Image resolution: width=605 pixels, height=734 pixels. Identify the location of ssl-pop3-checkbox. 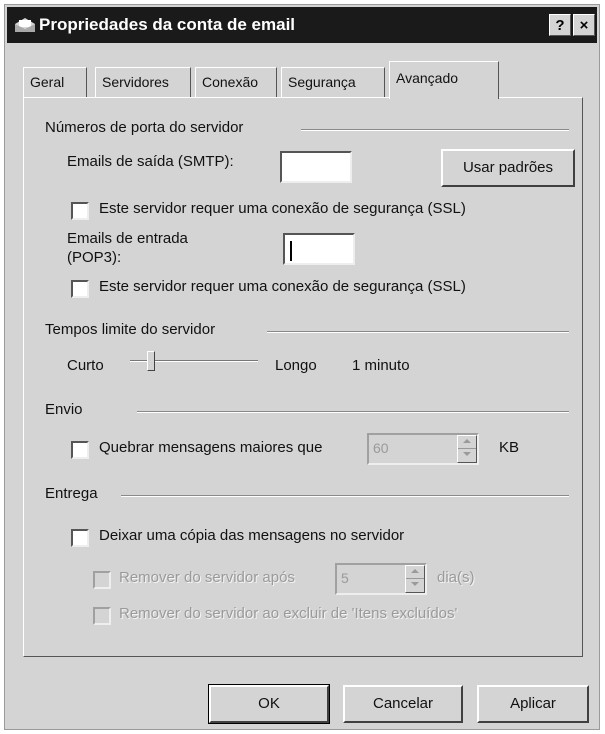
(80, 289).